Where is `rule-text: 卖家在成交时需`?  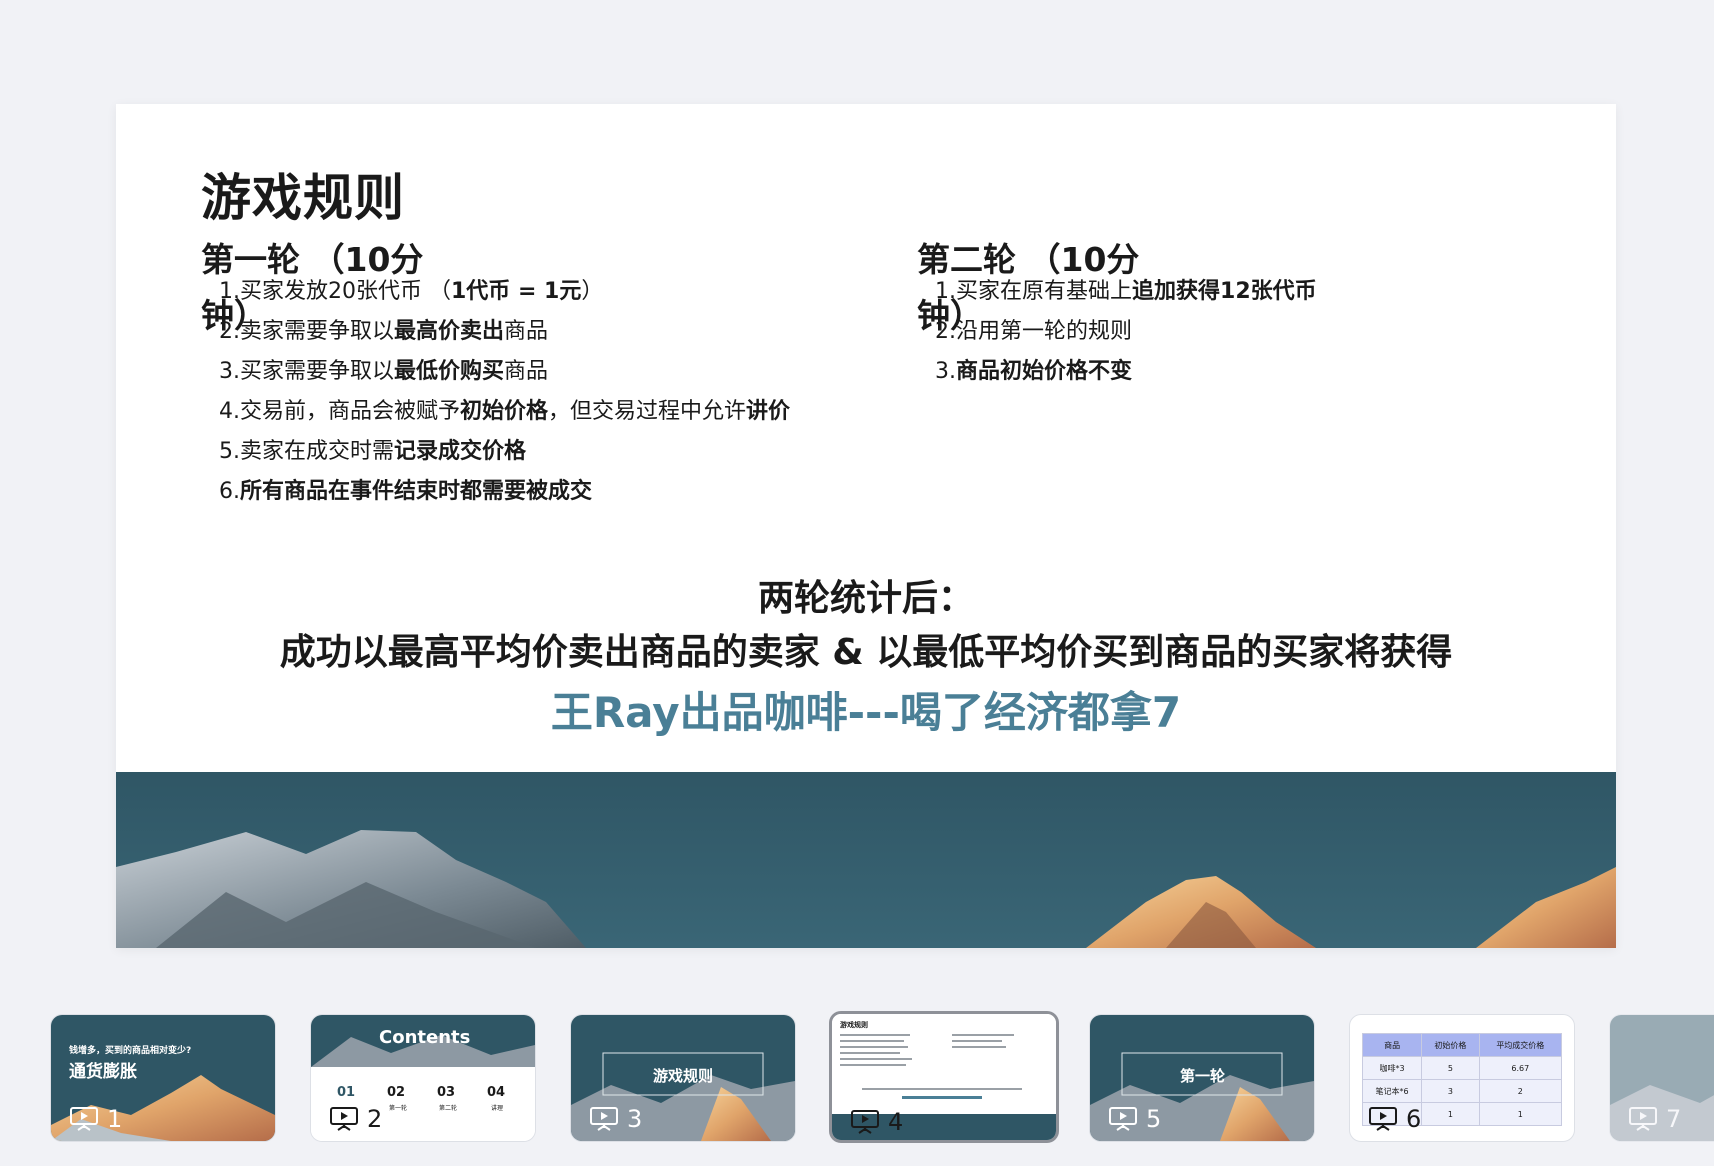
rule-text: 卖家在成交时需 is located at coordinates (317, 451).